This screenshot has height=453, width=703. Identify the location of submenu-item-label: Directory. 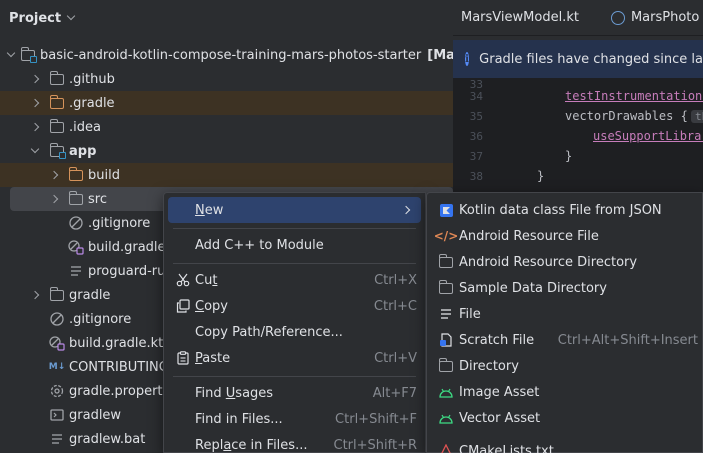
(489, 366).